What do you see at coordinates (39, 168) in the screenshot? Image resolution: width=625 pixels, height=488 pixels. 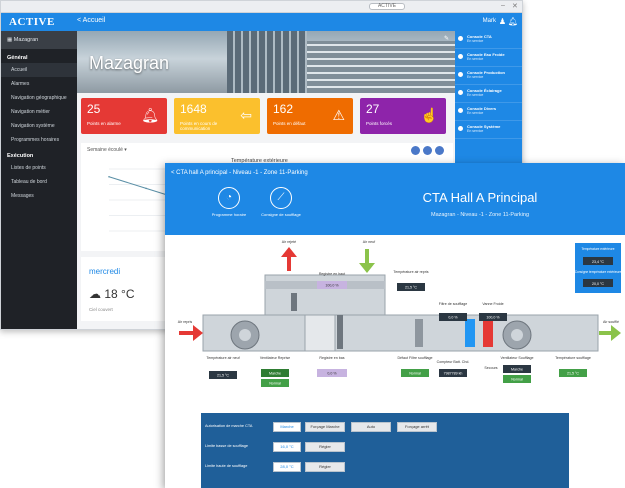 I see `sidebar-item-listes: Listes de points` at bounding box center [39, 168].